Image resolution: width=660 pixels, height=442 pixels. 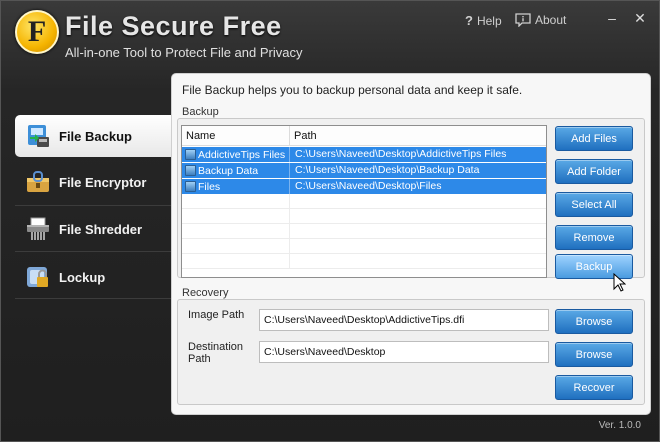 I want to click on about-button: About, so click(x=540, y=20).